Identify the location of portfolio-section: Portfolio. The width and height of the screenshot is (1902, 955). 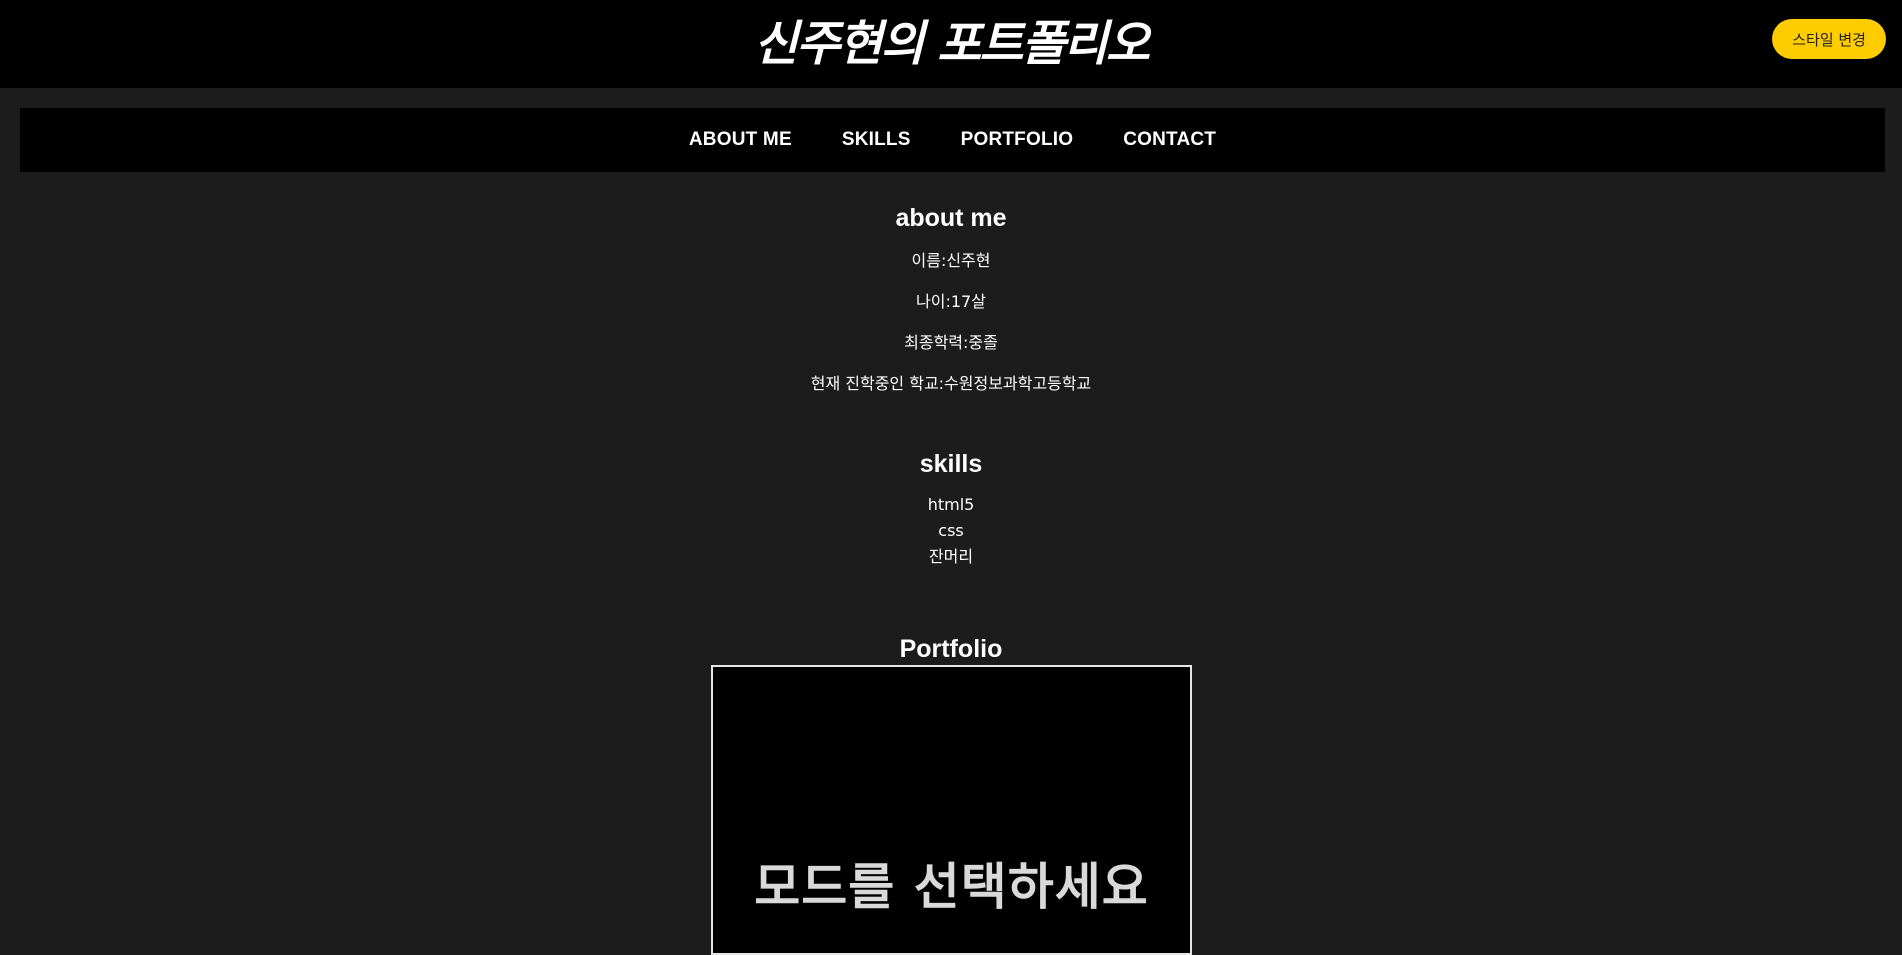
(951, 649).